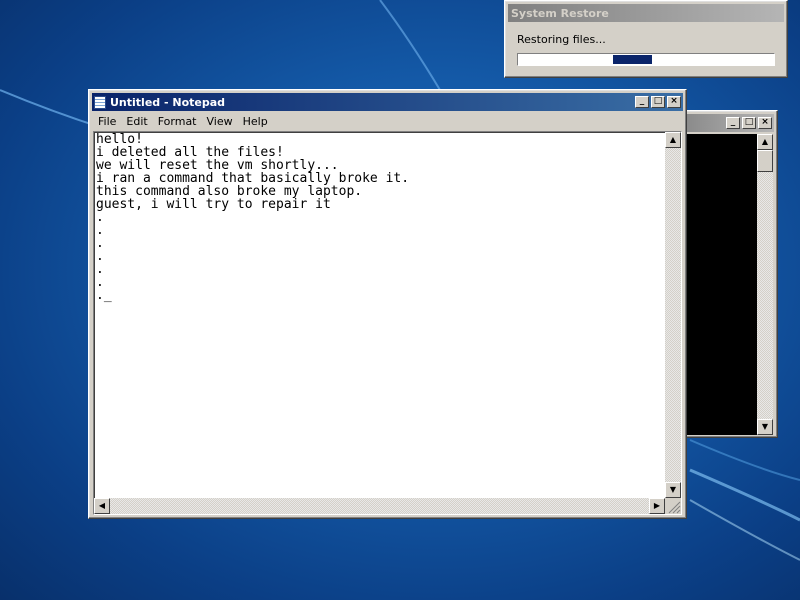  I want to click on system-restore-title: System Restore, so click(560, 13).